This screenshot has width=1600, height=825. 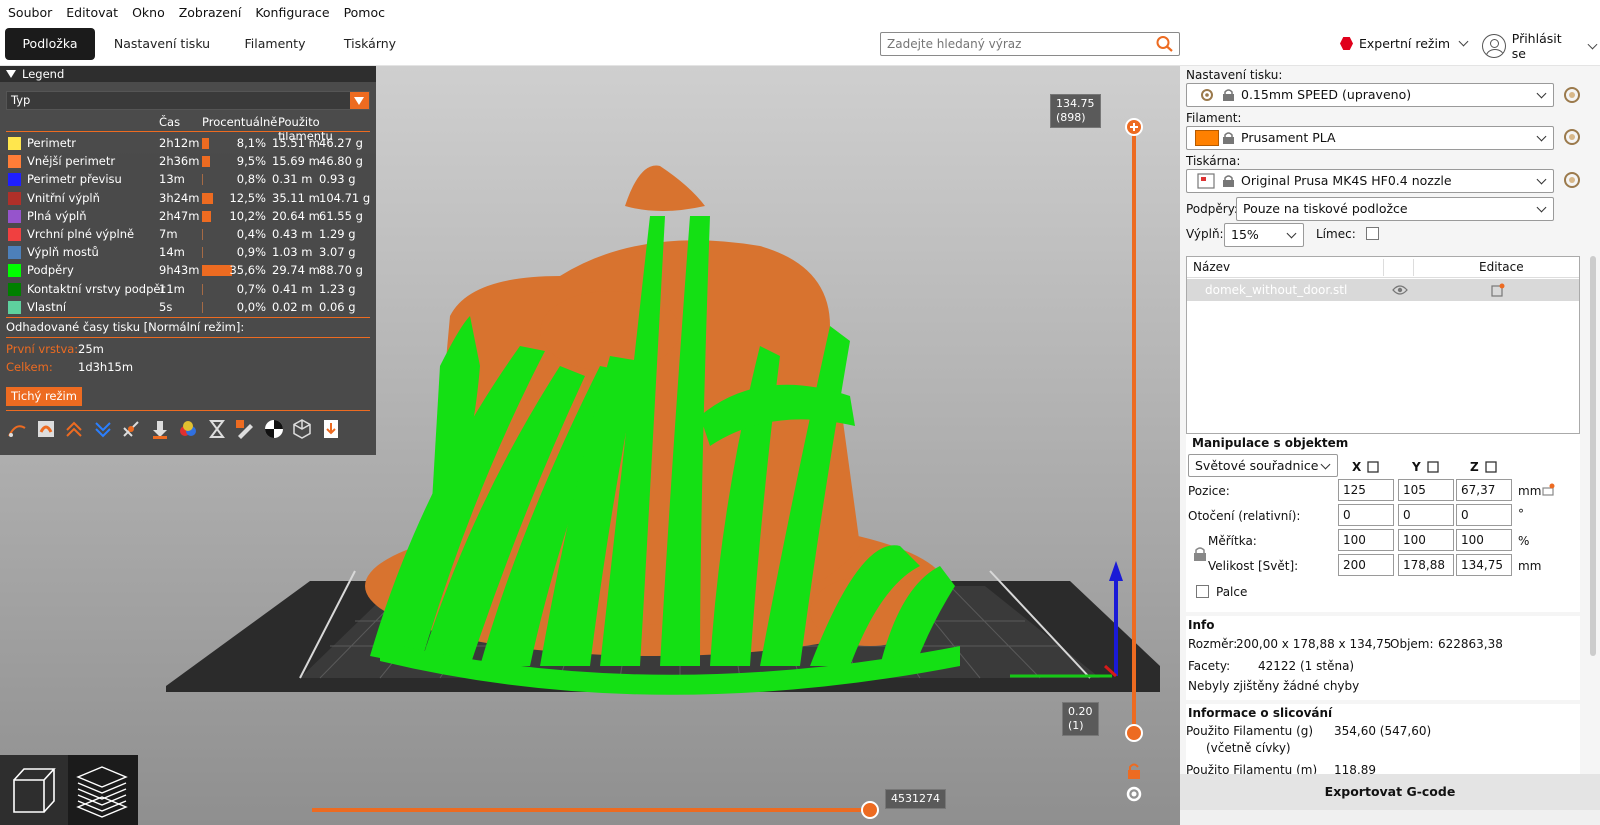 What do you see at coordinates (1080, 711) in the screenshot?
I see `slider-bottom-height: 0.20` at bounding box center [1080, 711].